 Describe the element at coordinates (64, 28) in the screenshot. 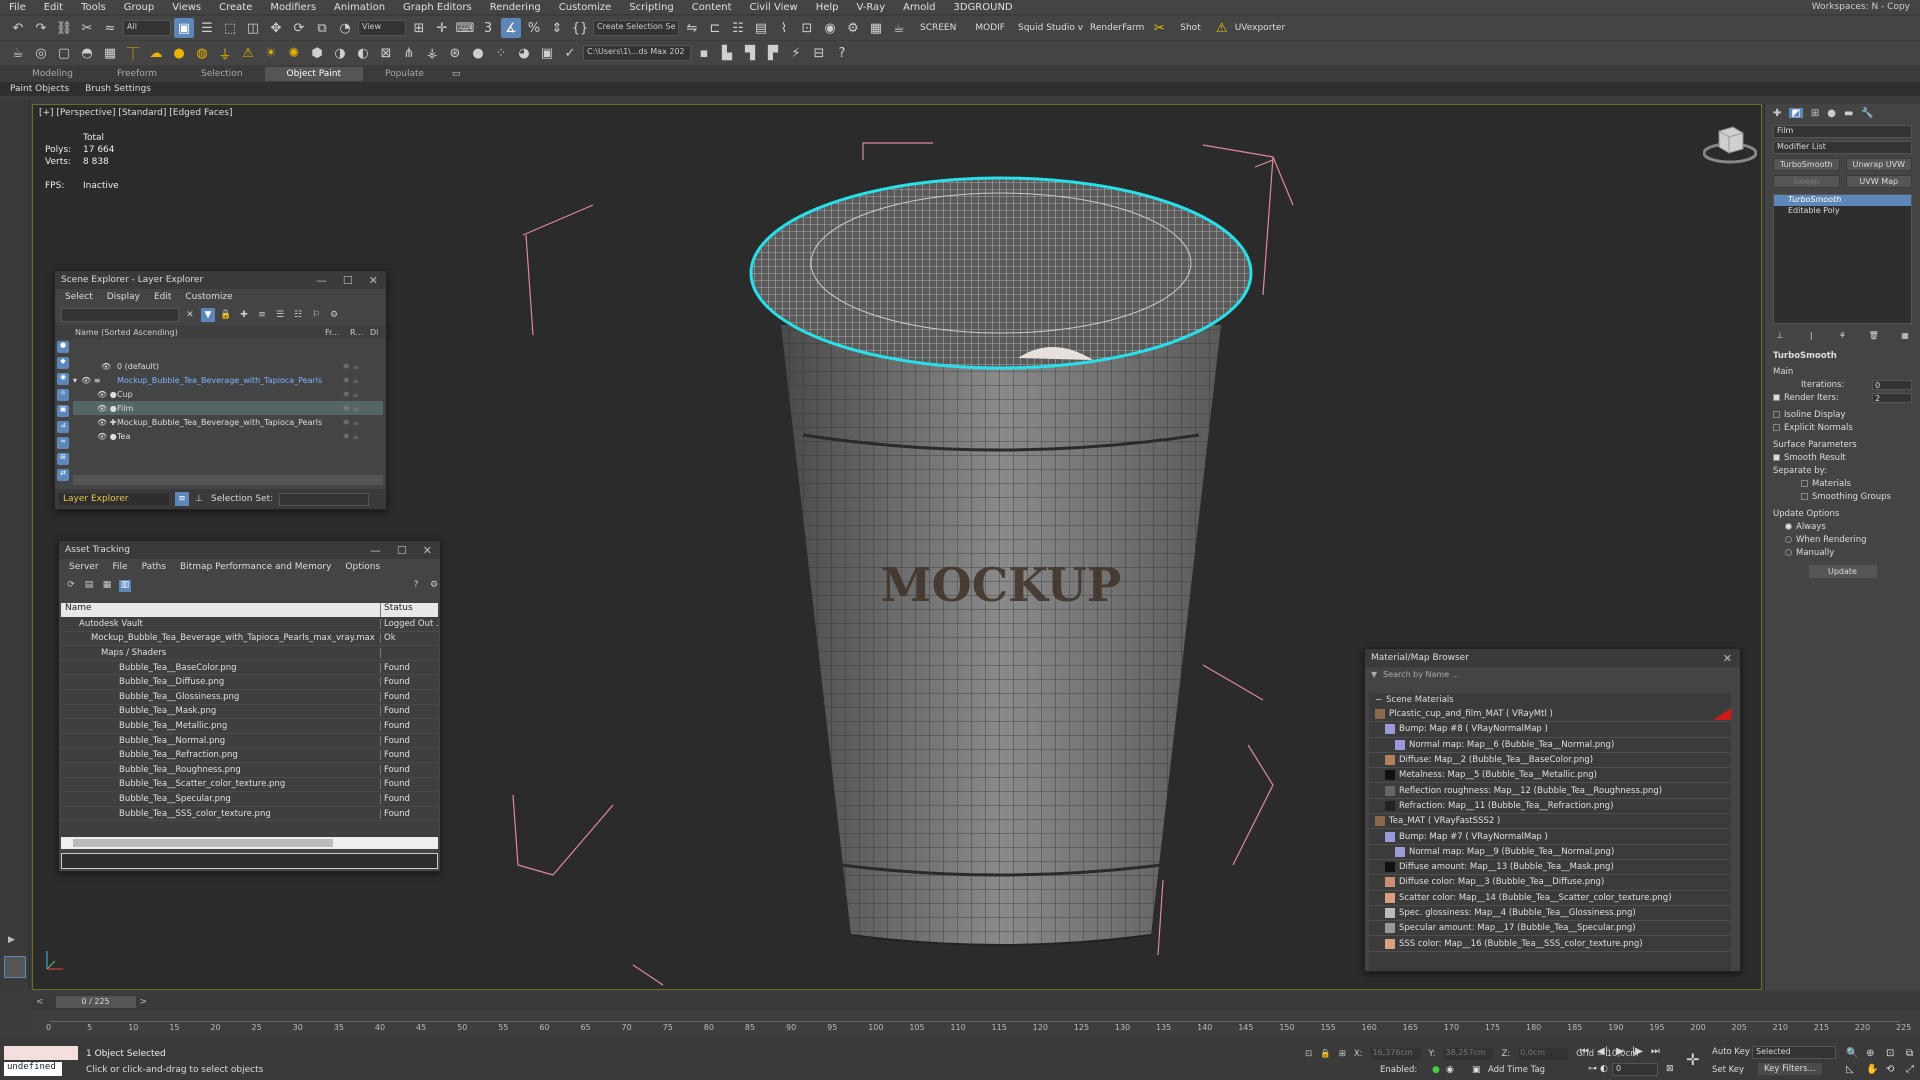

I see `link-icon: ⛓` at that location.